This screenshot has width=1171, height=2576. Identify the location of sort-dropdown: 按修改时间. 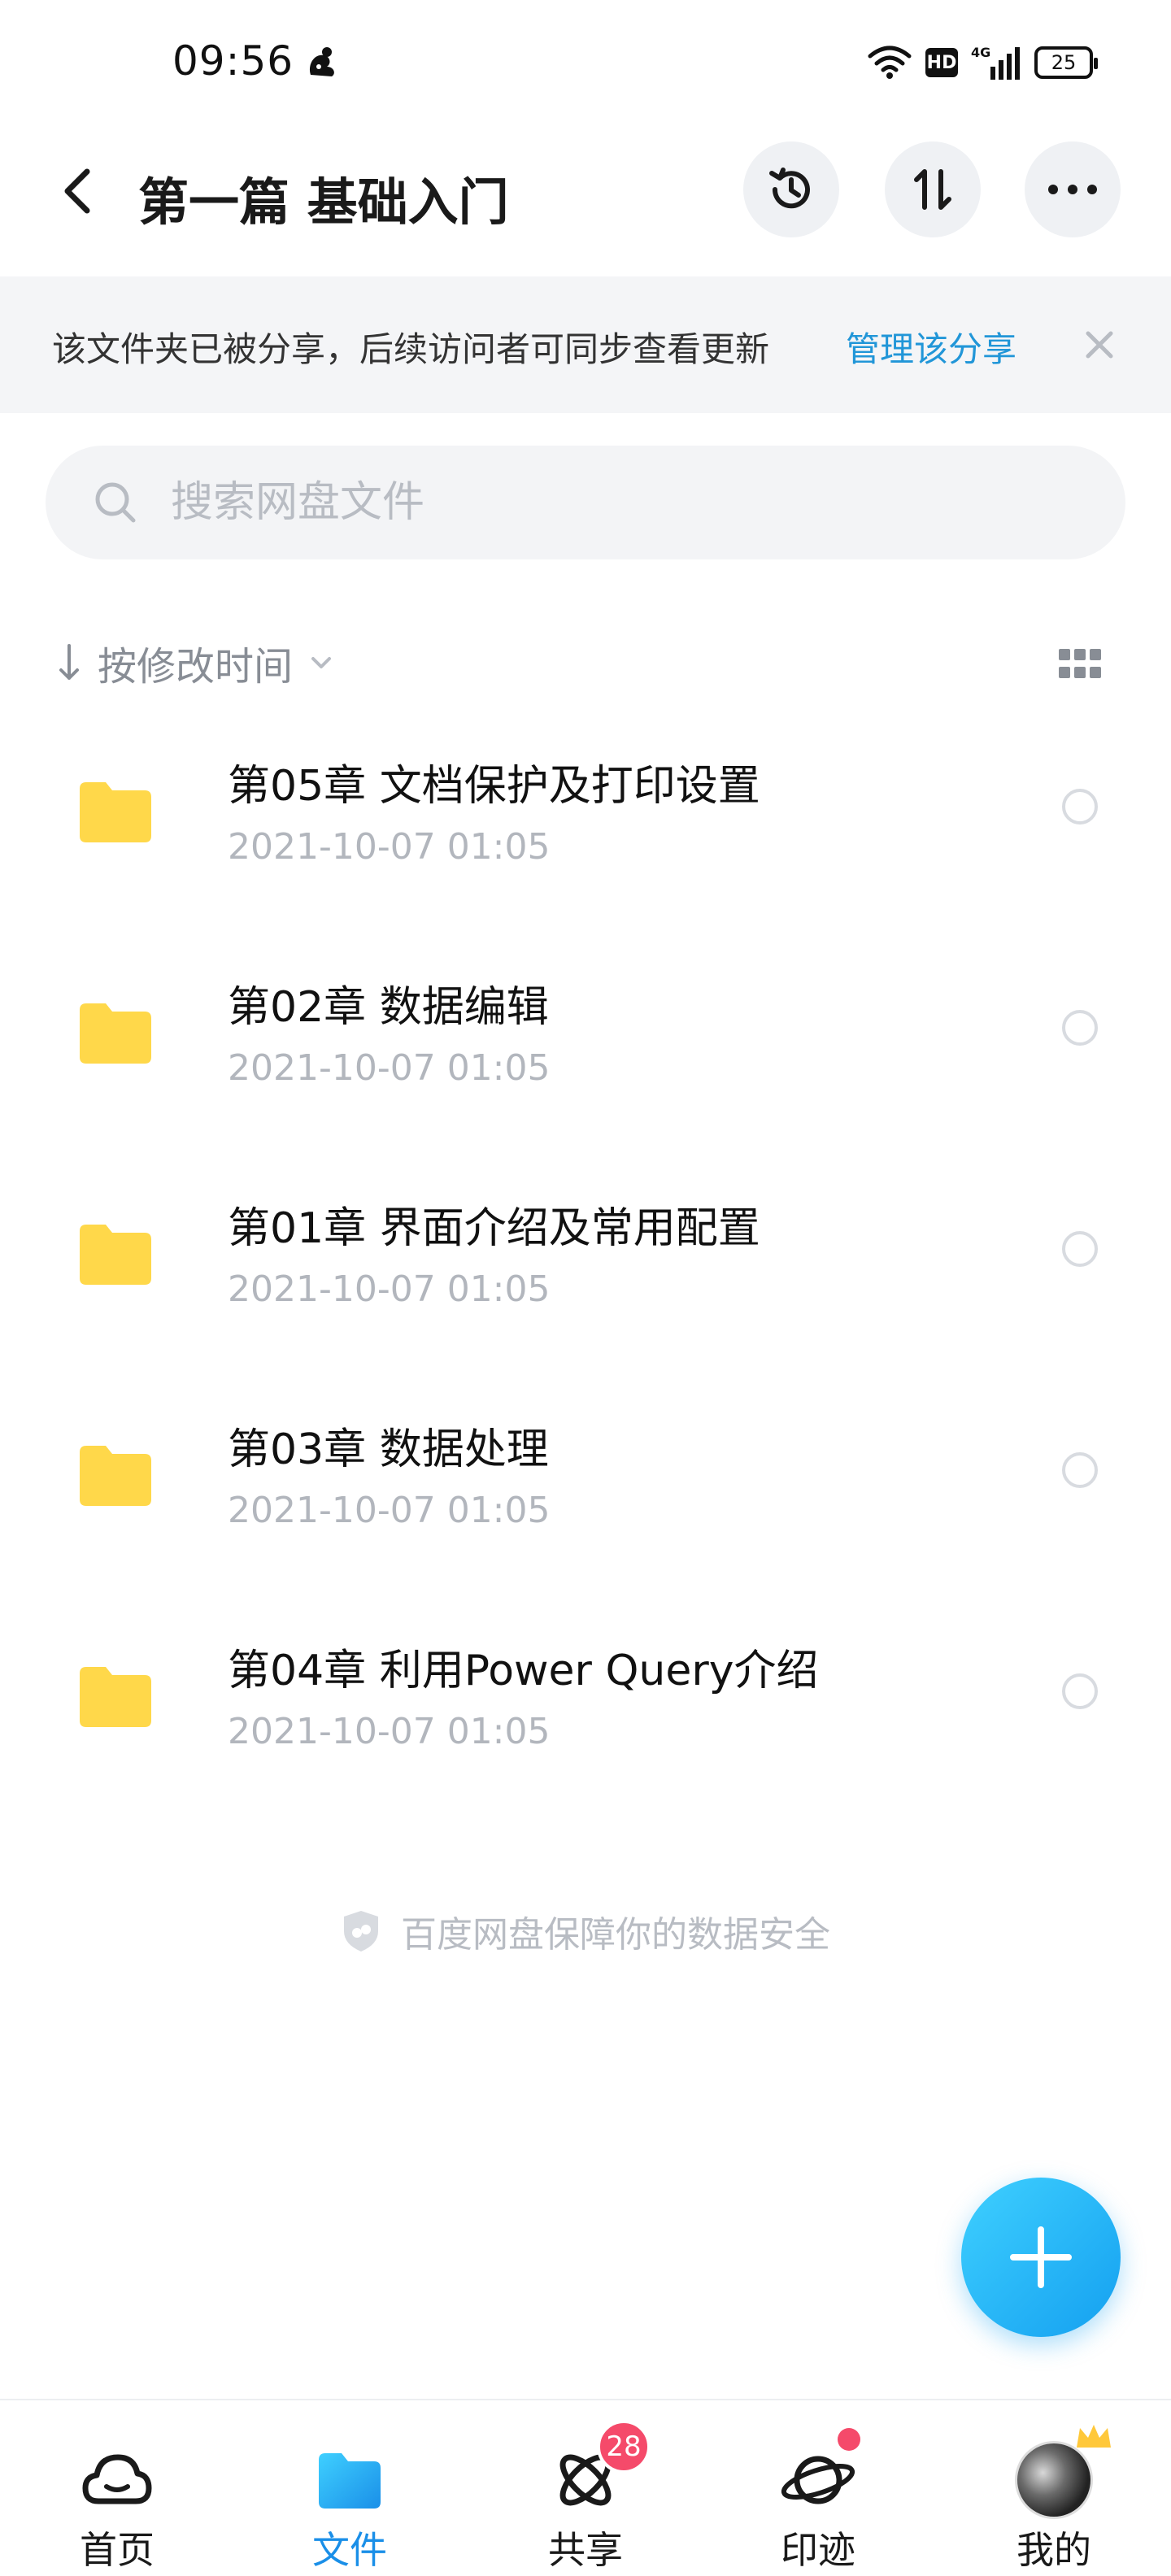
(195, 662).